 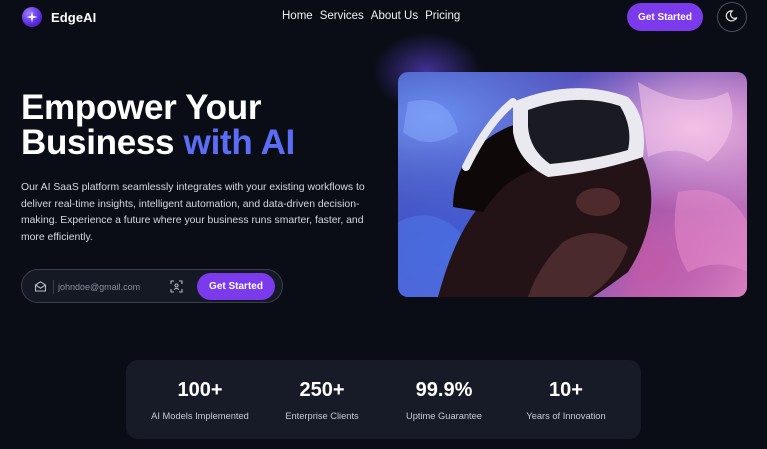 What do you see at coordinates (111, 287) in the screenshot?
I see `email-input` at bounding box center [111, 287].